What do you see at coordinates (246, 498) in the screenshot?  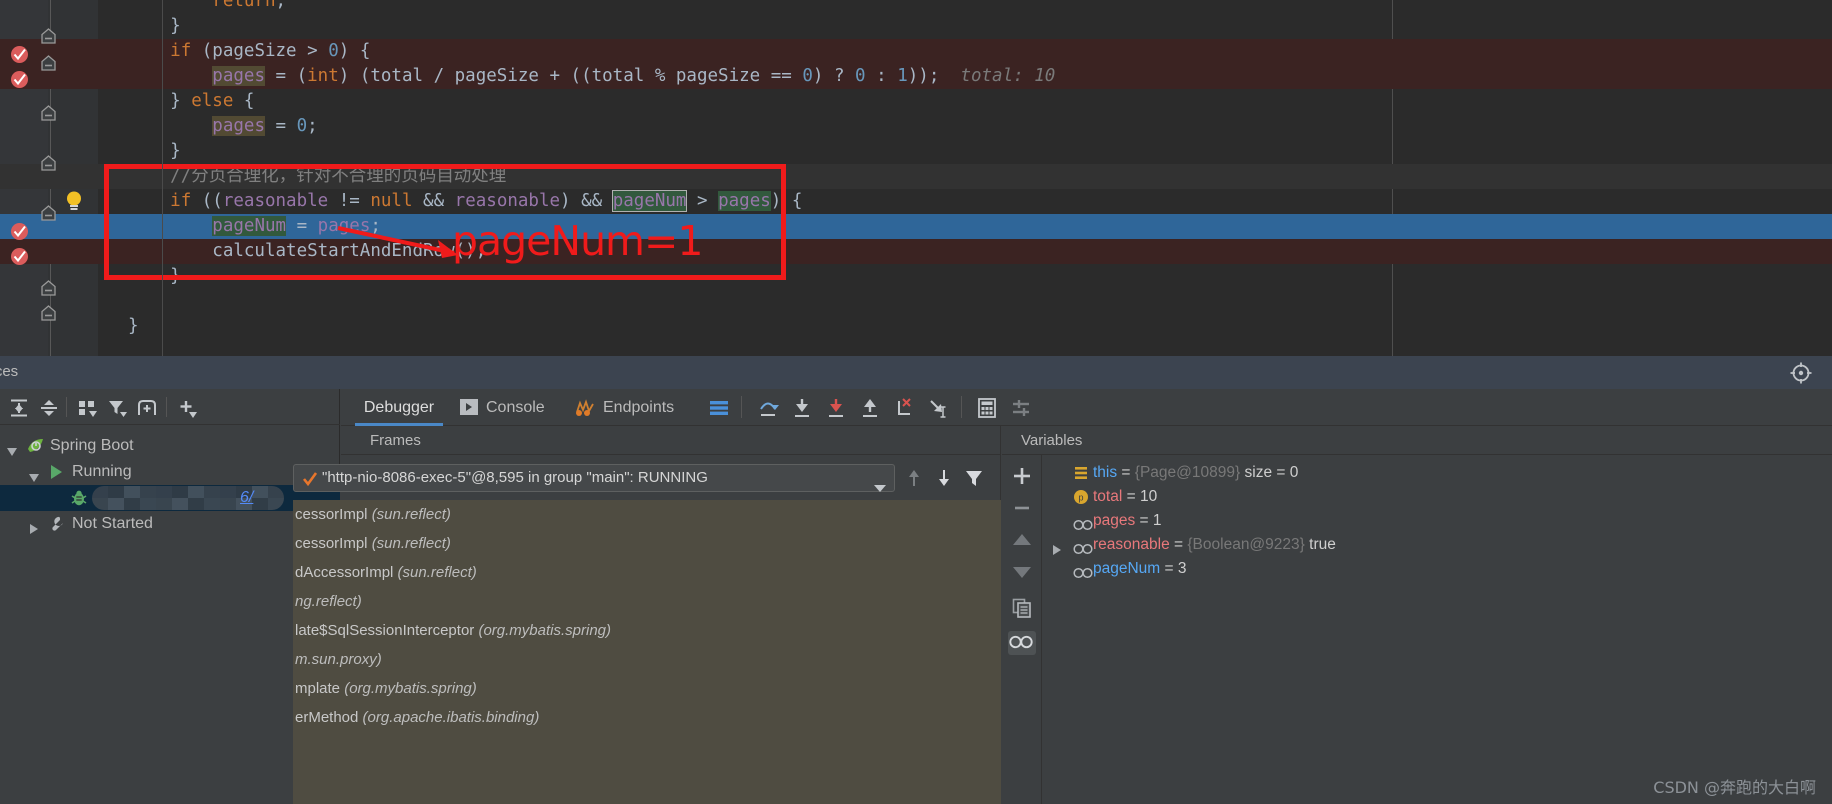 I see `service-port-link: 6/` at bounding box center [246, 498].